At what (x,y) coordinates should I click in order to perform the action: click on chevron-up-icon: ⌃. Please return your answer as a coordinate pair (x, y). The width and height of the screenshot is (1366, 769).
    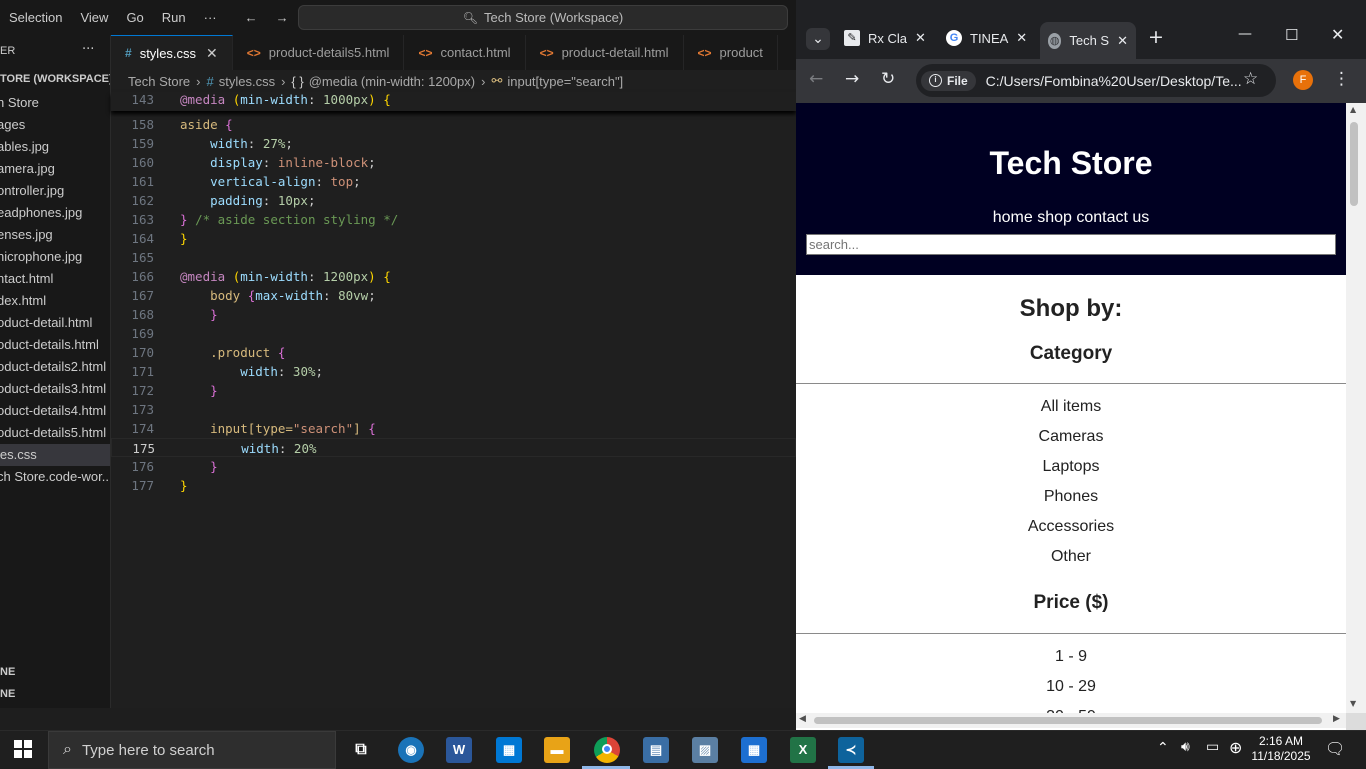
    Looking at the image, I should click on (1163, 748).